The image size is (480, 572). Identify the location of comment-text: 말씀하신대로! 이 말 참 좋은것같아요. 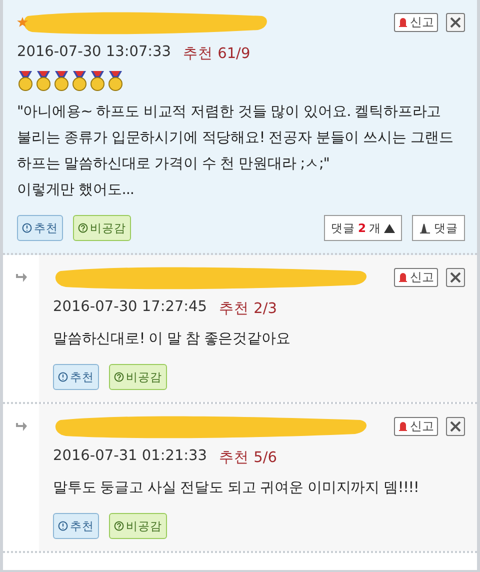
(172, 339).